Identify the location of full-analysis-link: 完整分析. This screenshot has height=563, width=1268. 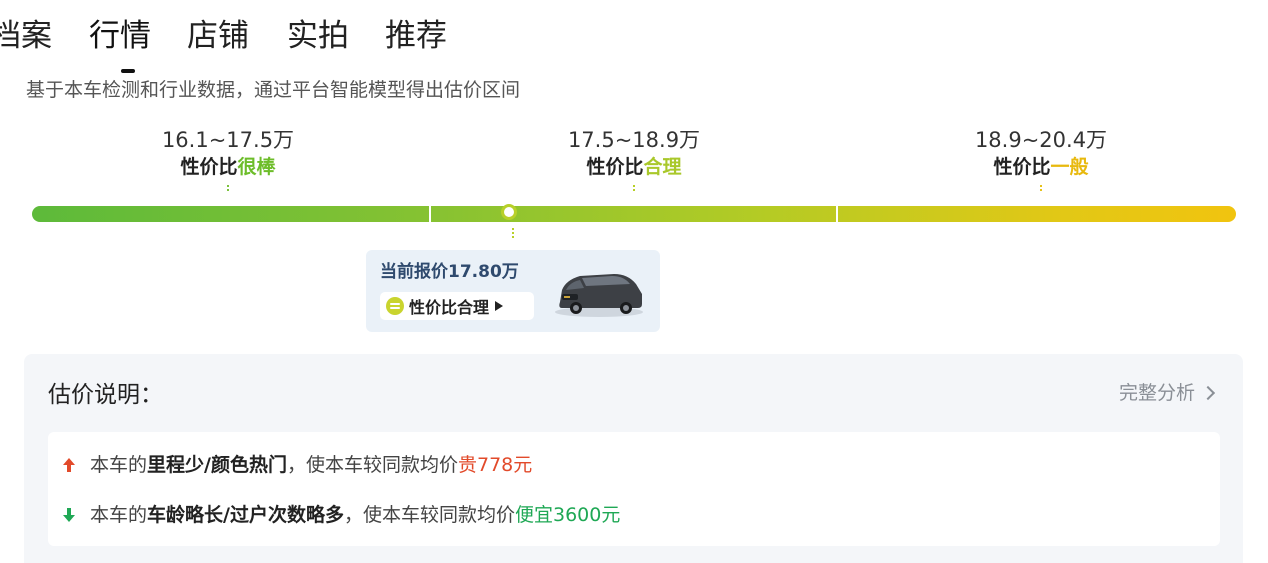
(1167, 393).